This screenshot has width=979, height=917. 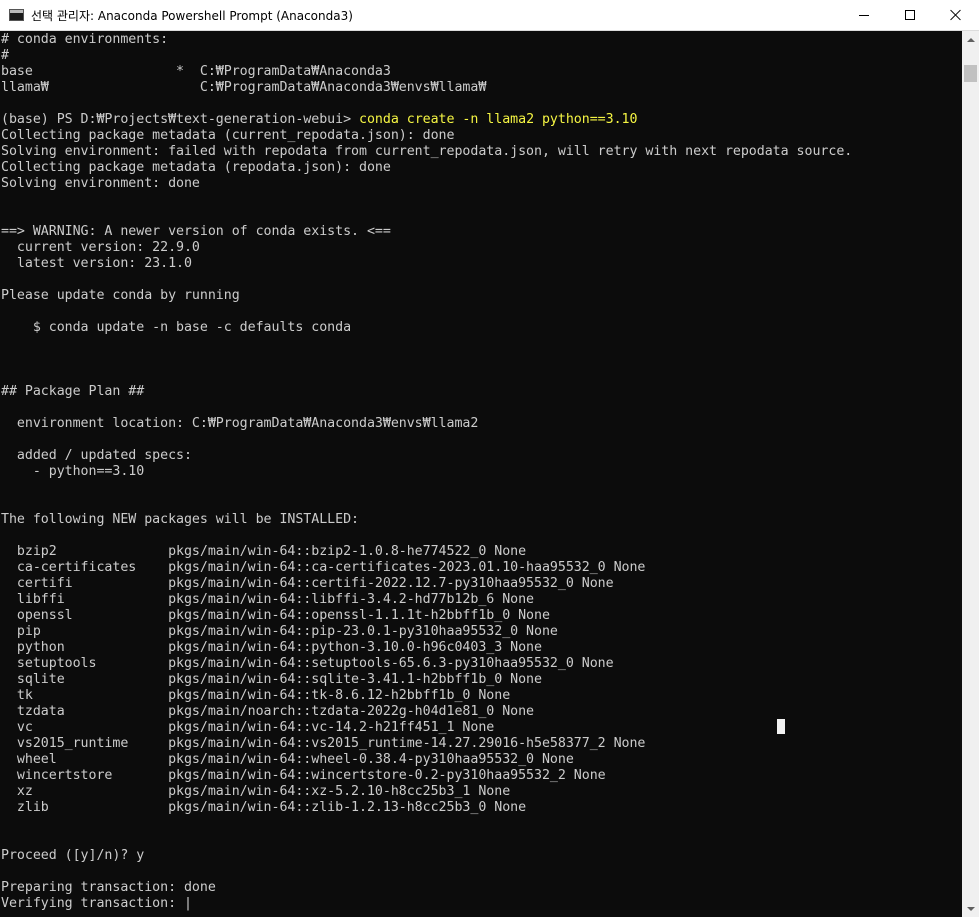 I want to click on scroll-down-button, so click(x=970, y=908).